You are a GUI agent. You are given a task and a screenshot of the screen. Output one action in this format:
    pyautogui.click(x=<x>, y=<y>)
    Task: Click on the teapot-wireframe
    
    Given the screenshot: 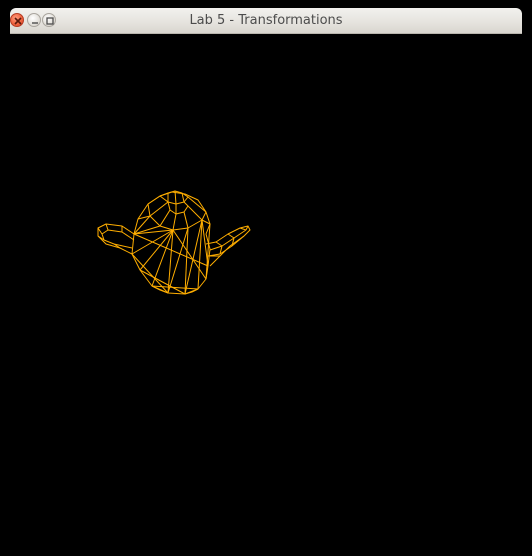 What is the action you would take?
    pyautogui.click(x=174, y=242)
    